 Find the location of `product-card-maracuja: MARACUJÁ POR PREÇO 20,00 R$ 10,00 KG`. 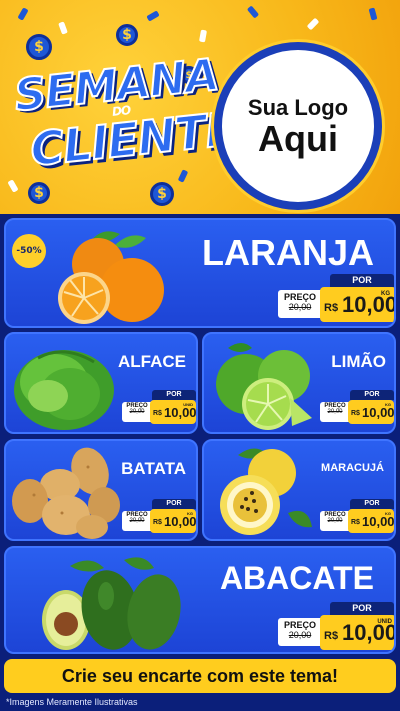

product-card-maracuja: MARACUJÁ POR PREÇO 20,00 R$ 10,00 KG is located at coordinates (299, 490).